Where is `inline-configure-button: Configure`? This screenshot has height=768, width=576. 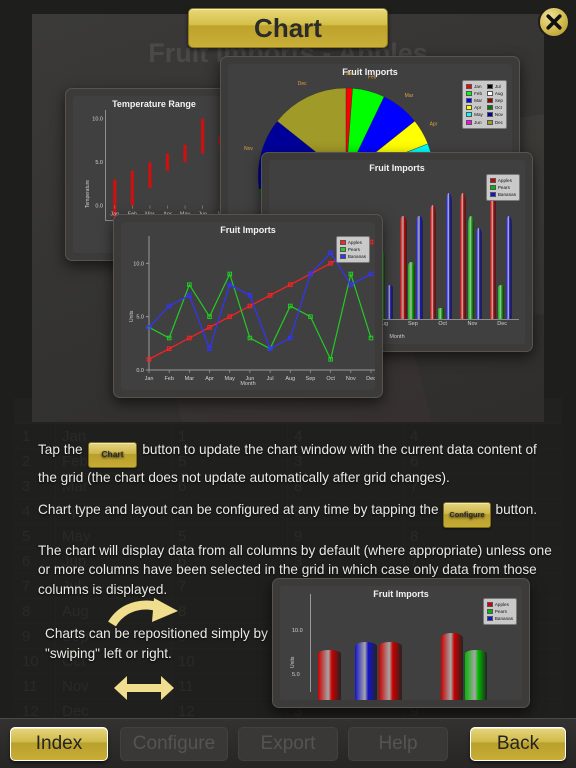 inline-configure-button: Configure is located at coordinates (467, 515).